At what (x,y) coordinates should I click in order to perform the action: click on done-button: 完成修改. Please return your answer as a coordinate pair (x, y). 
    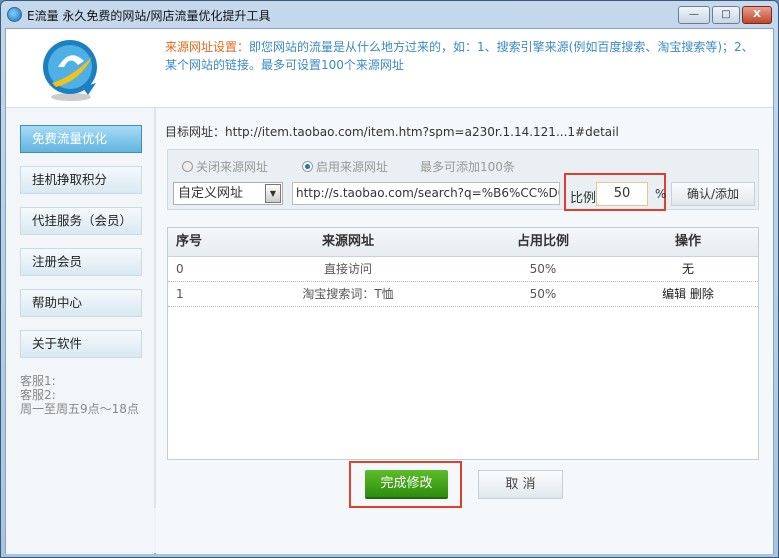
    Looking at the image, I should click on (406, 484).